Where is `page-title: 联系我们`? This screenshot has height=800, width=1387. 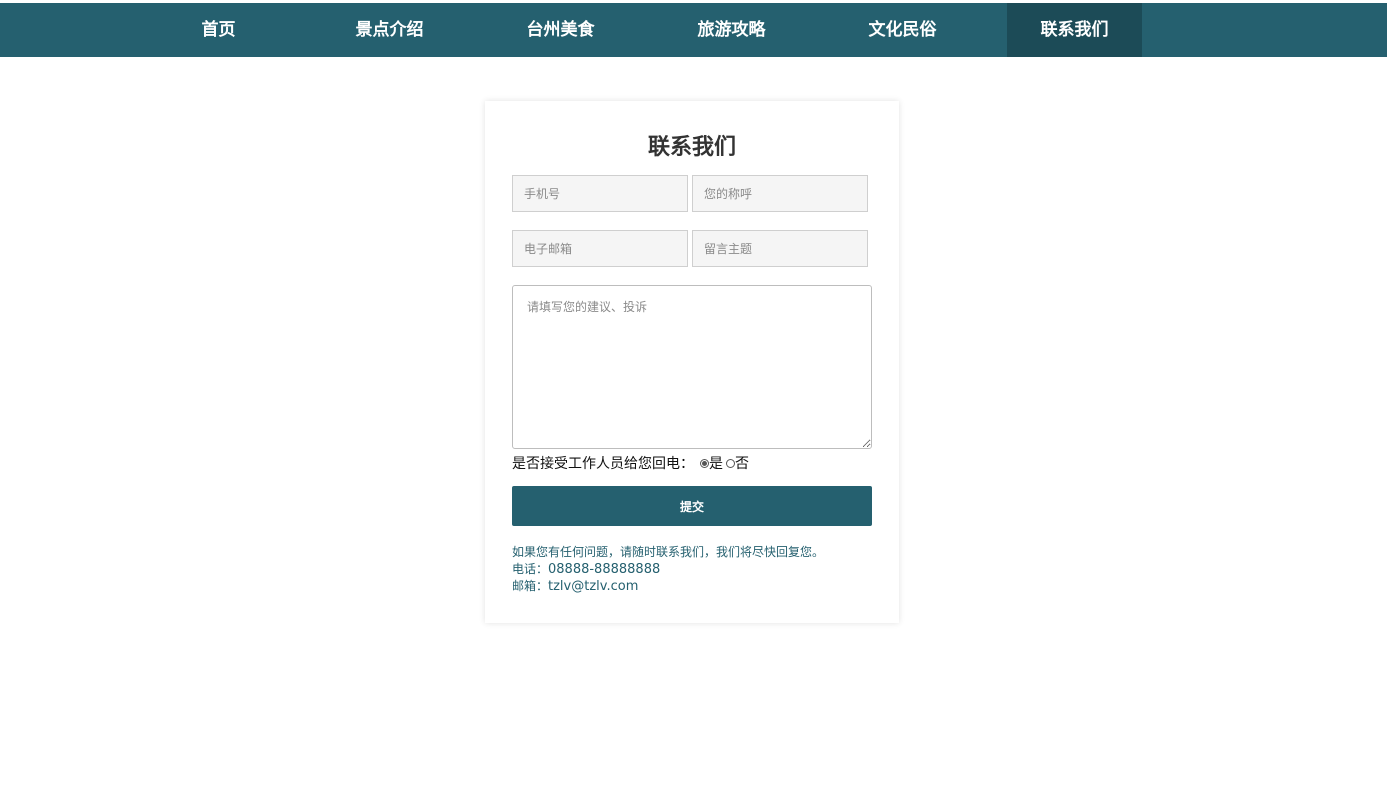 page-title: 联系我们 is located at coordinates (691, 147).